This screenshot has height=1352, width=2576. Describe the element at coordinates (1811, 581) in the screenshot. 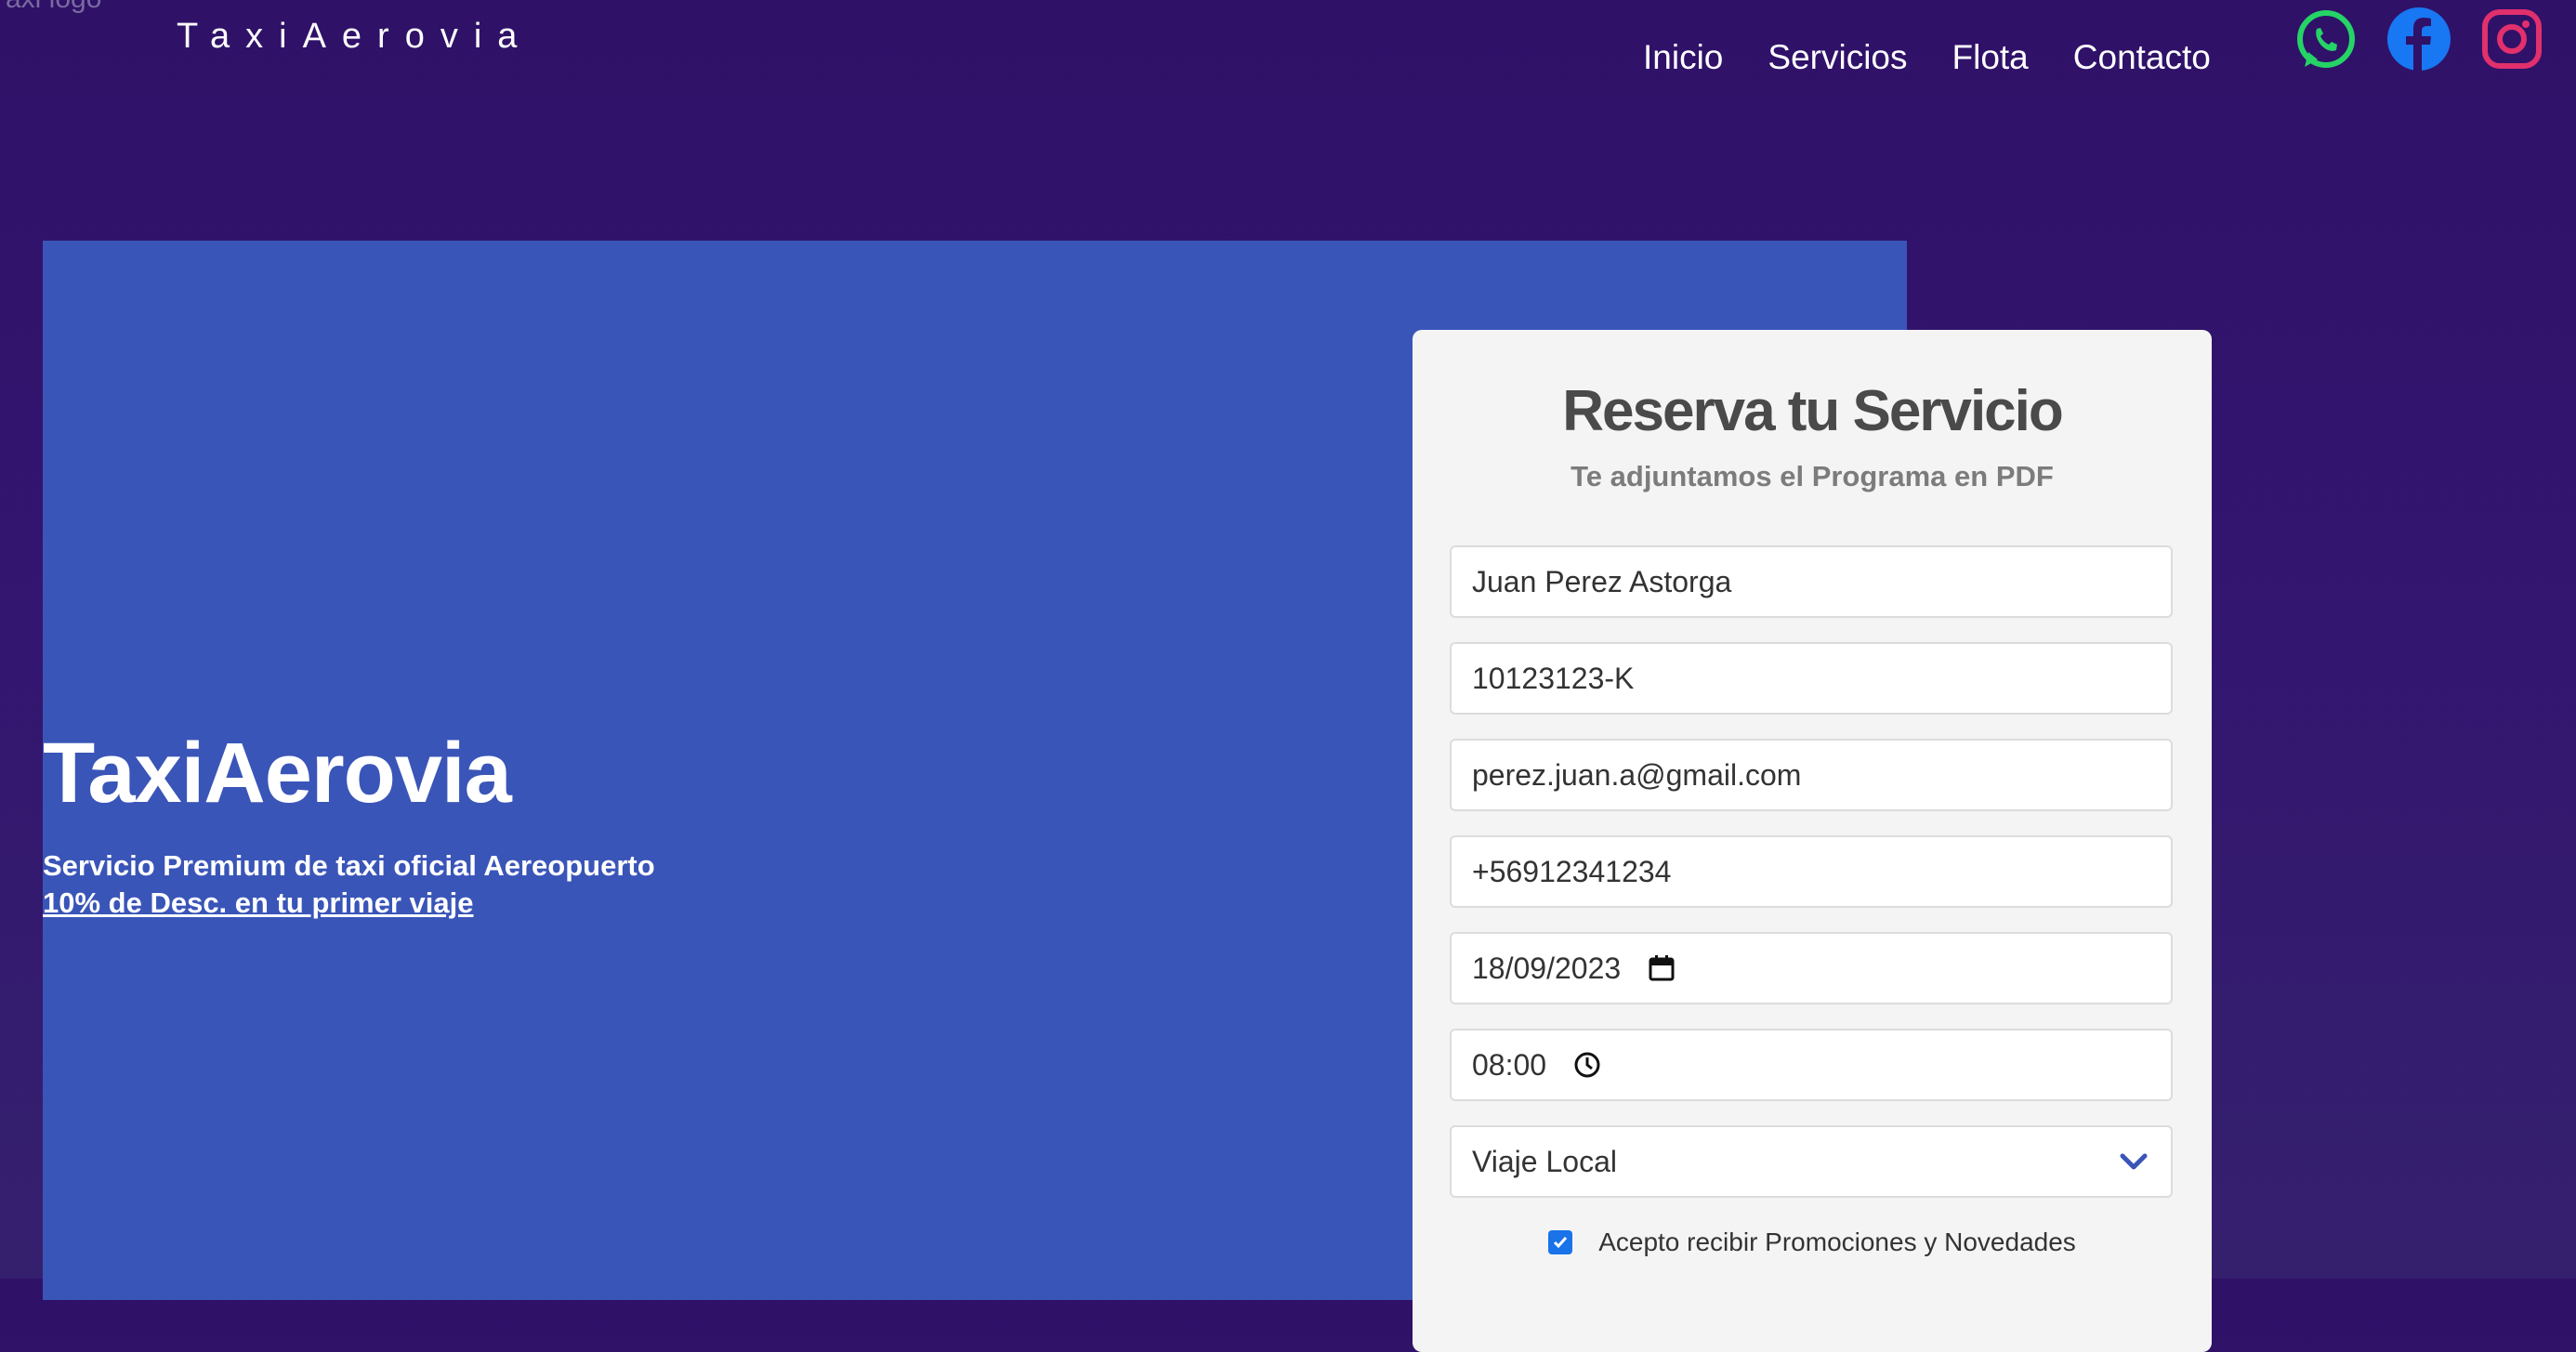

I see `name-input: Juan Perez Astorga` at that location.